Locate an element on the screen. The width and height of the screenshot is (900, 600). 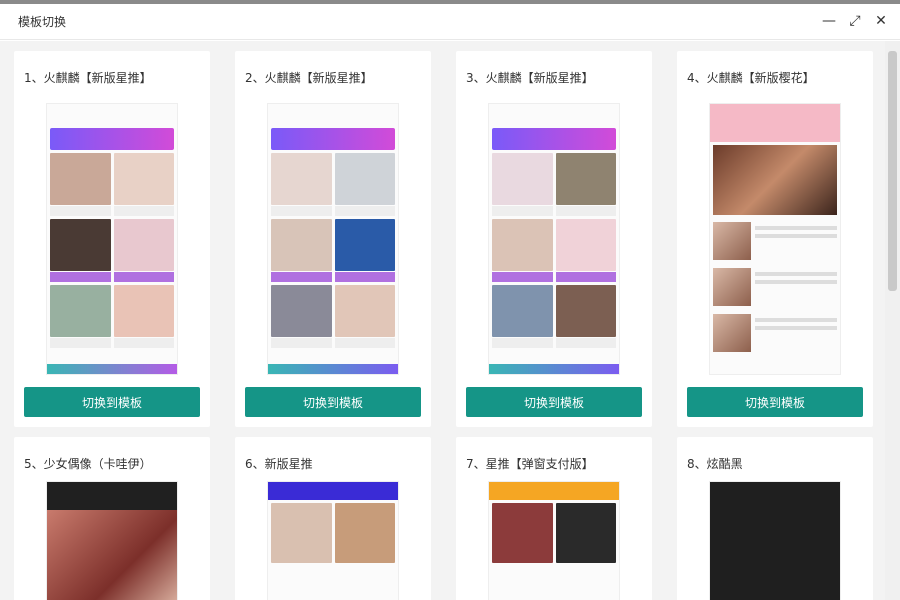
template-card-1: 1、火麒麟【新版星推】 切换到模板 is located at coordinates (112, 239).